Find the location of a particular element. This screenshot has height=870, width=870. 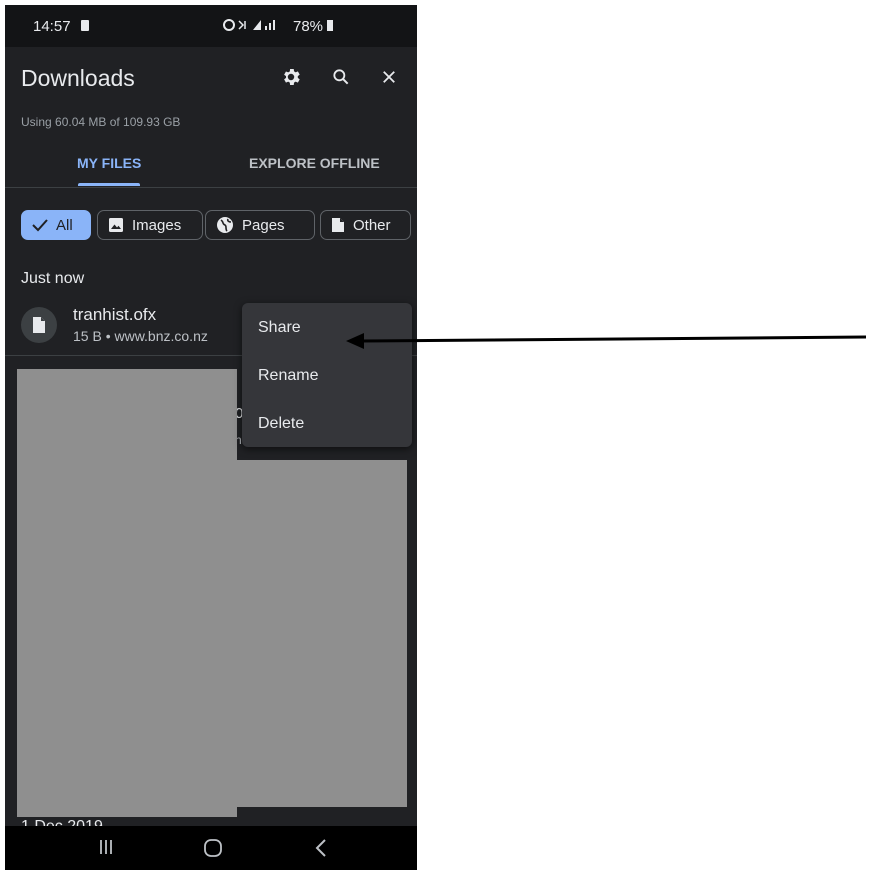

section-header-just-now: Just now is located at coordinates (53, 278).